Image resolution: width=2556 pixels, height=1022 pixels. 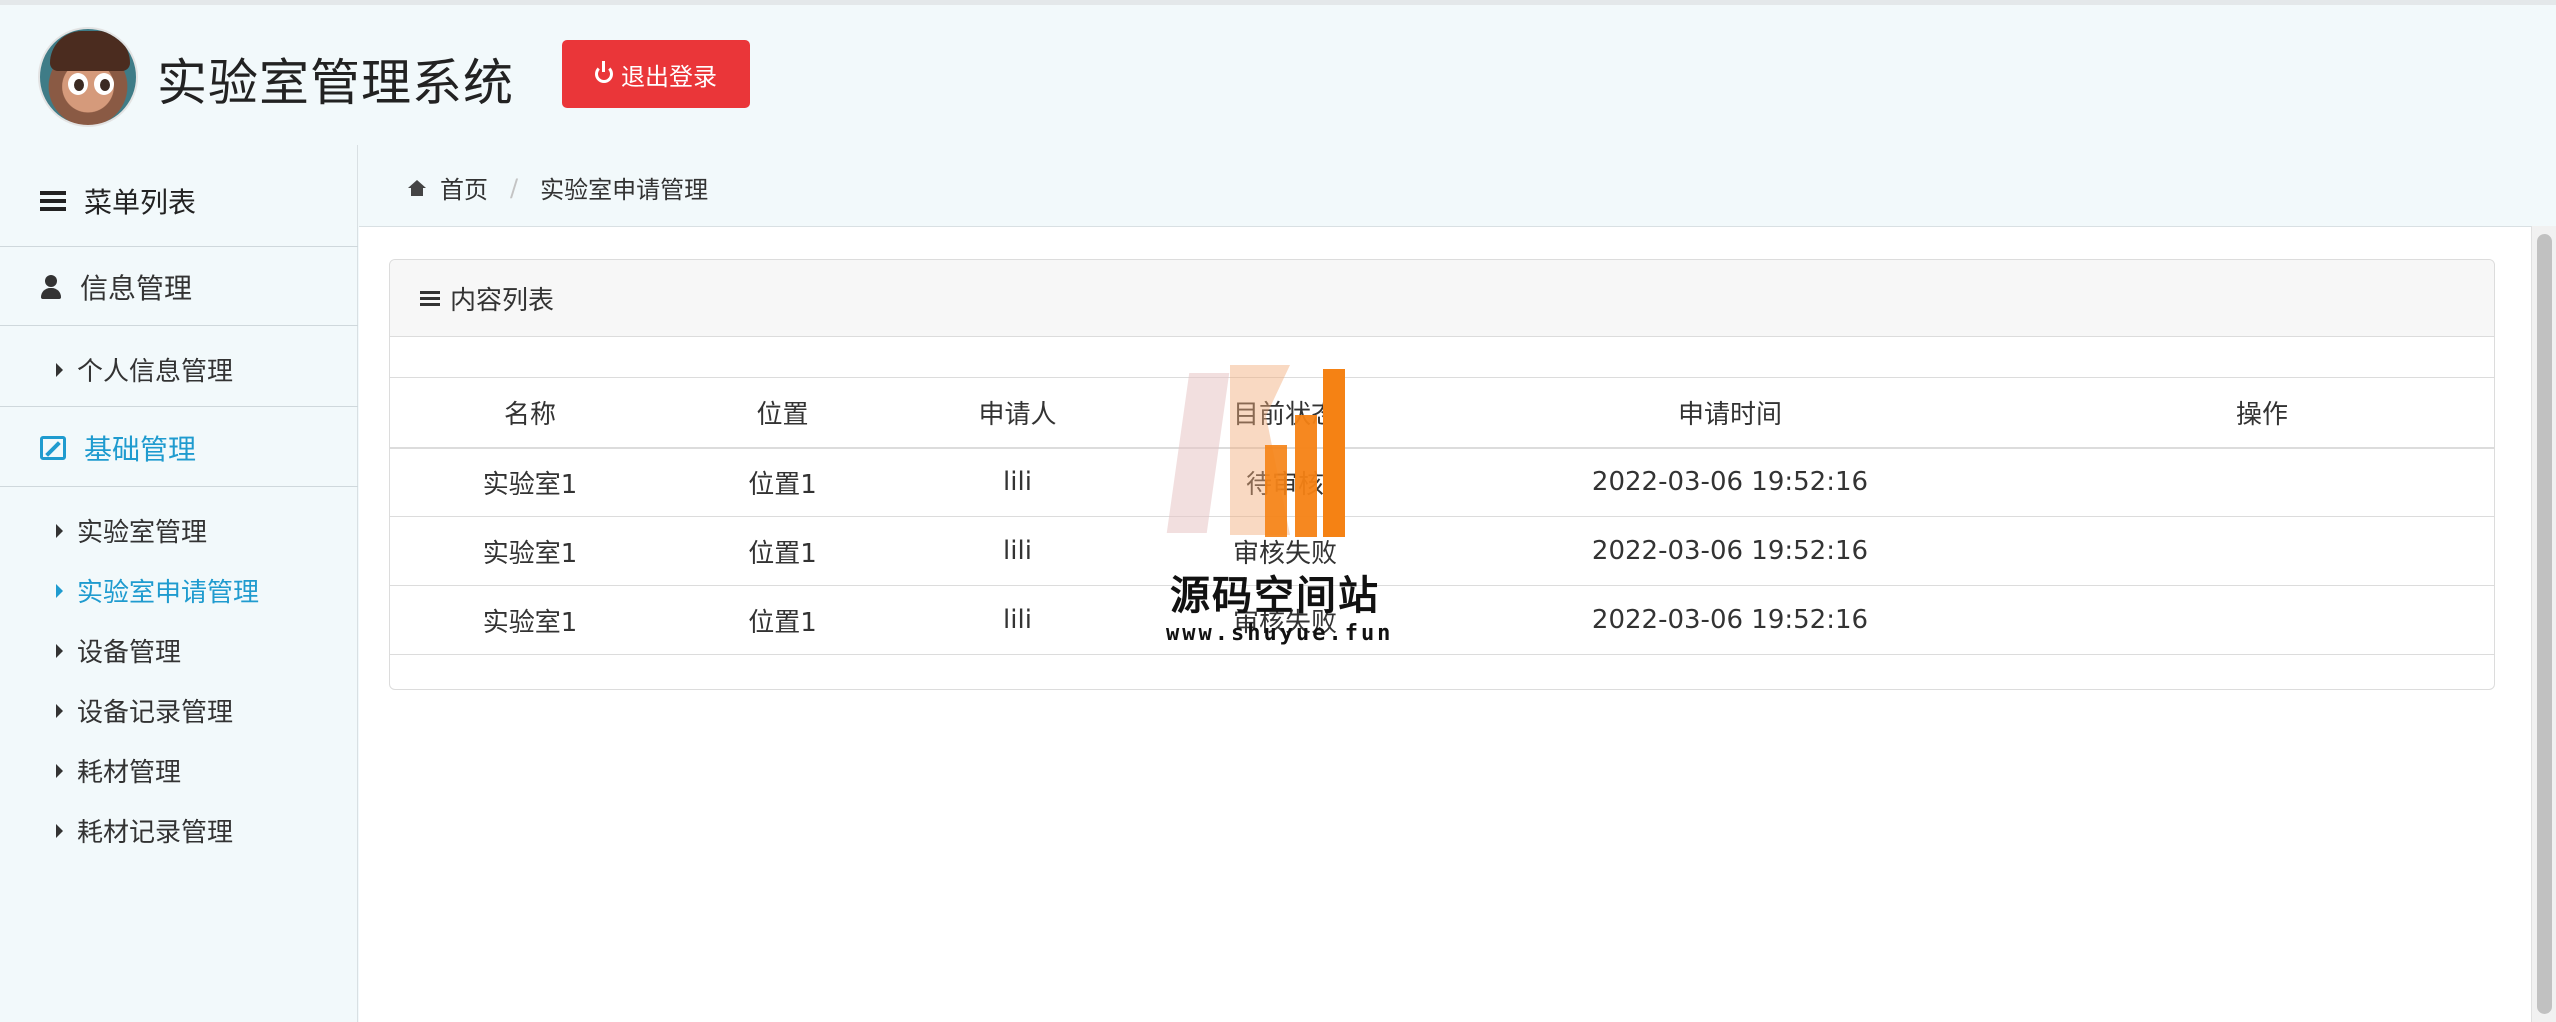 I want to click on watermark-url: www.shuyue.fun, so click(x=1280, y=633).